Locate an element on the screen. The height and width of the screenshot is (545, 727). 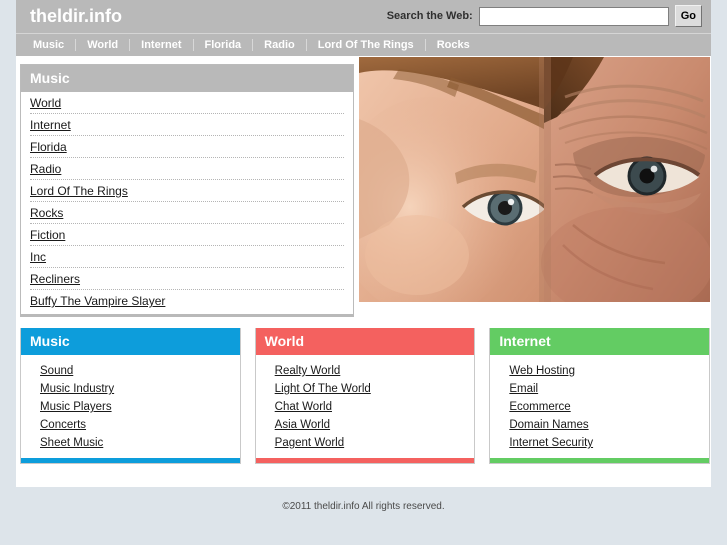
category-link-world: World is located at coordinates (45, 103).